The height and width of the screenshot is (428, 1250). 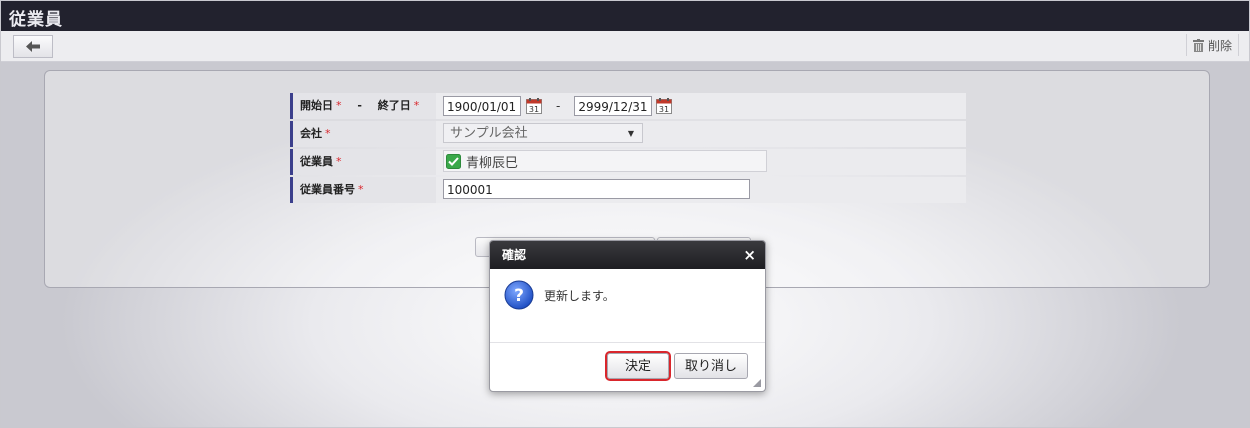 What do you see at coordinates (363, 106) in the screenshot?
I see `field-label-dates: 開始日 * - 終了日 *` at bounding box center [363, 106].